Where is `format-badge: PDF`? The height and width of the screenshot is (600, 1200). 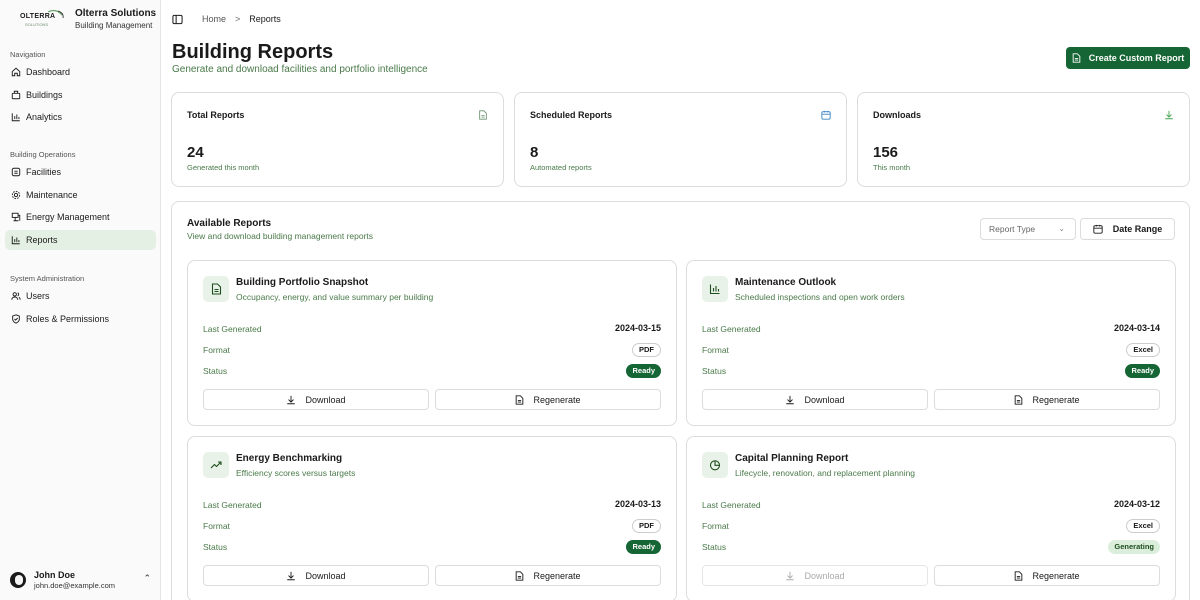 format-badge: PDF is located at coordinates (646, 526).